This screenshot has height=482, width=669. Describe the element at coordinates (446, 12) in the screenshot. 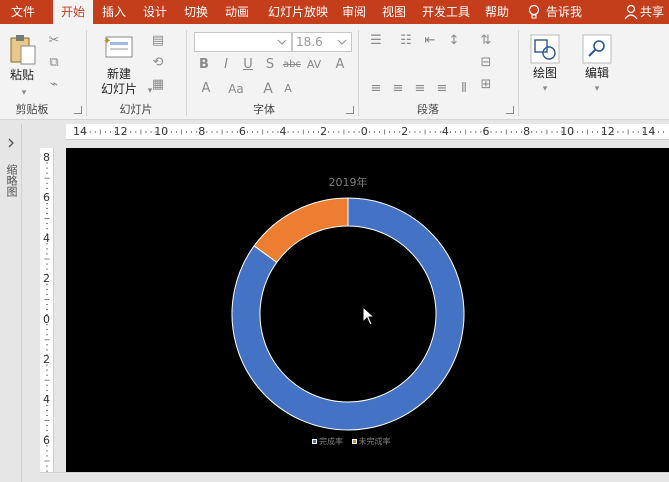

I see `menu-developer: 开发工具` at that location.